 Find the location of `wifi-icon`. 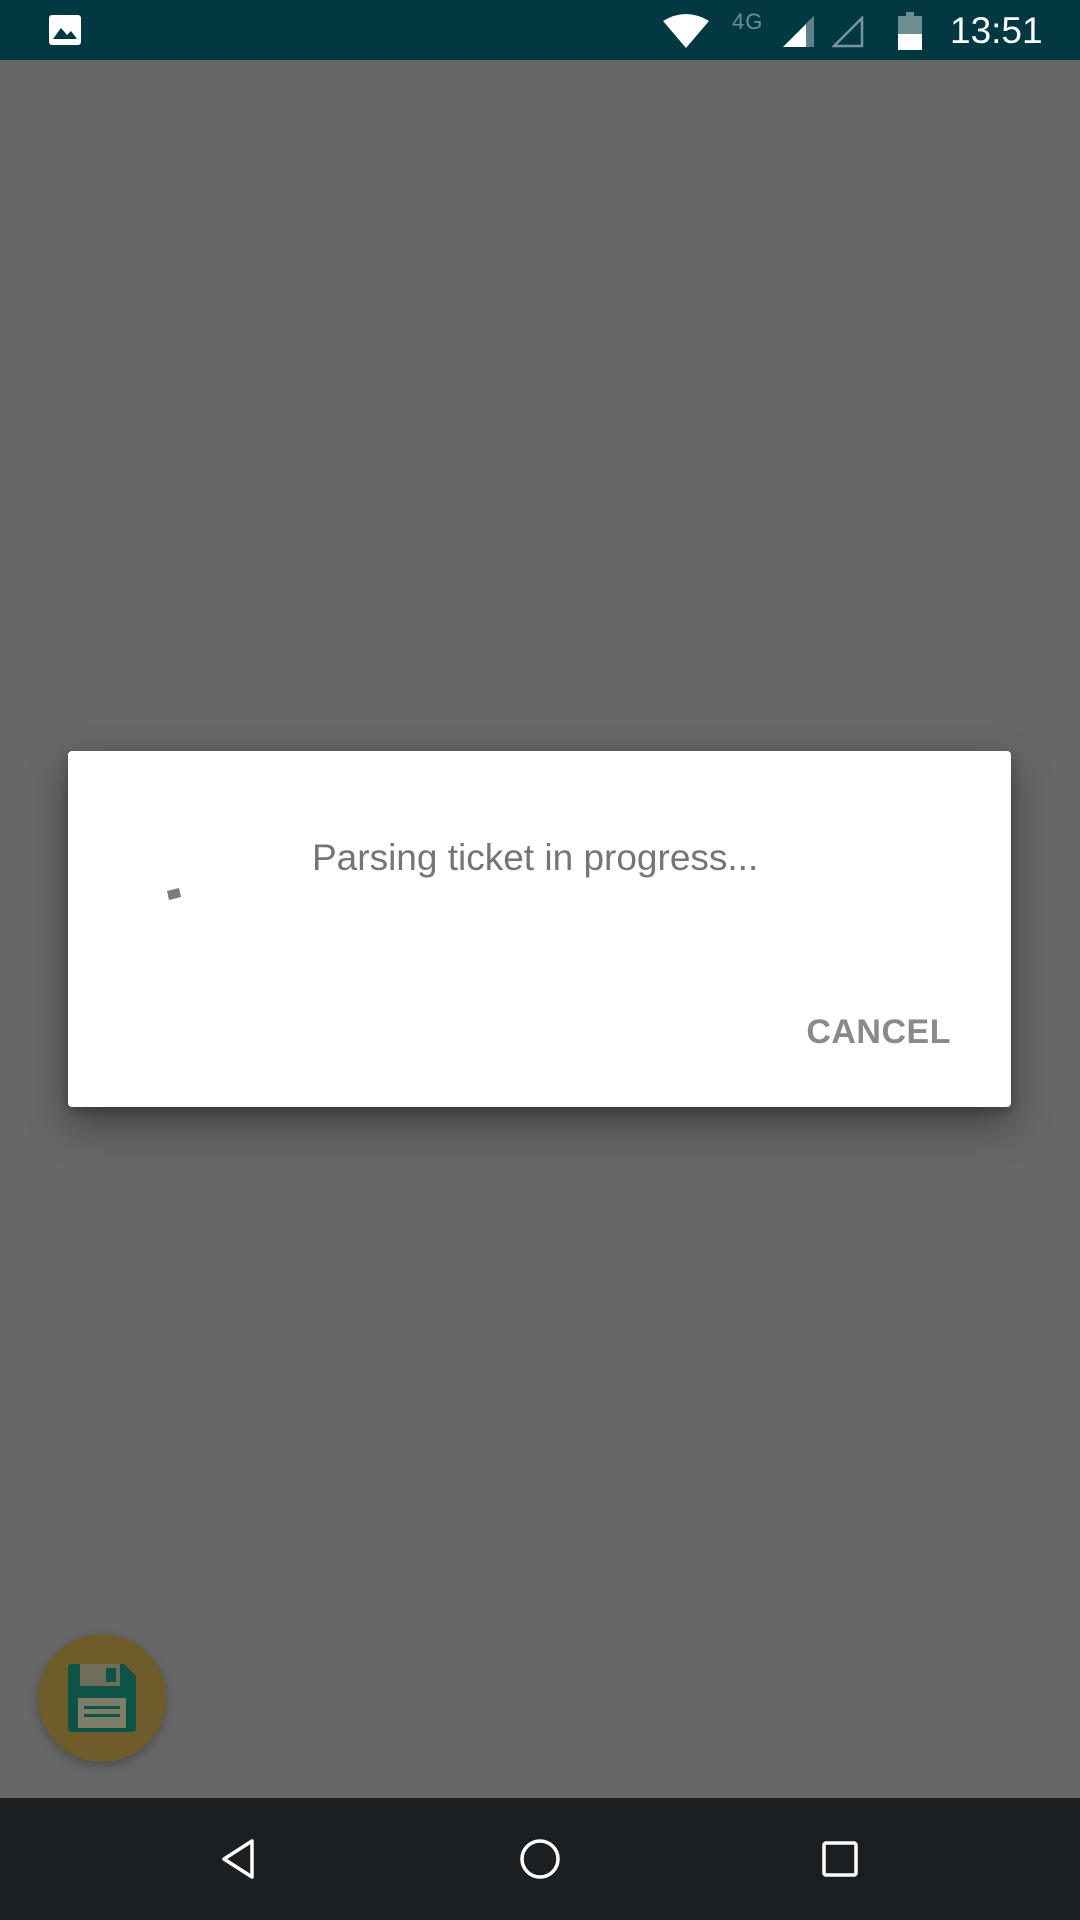

wifi-icon is located at coordinates (686, 31).